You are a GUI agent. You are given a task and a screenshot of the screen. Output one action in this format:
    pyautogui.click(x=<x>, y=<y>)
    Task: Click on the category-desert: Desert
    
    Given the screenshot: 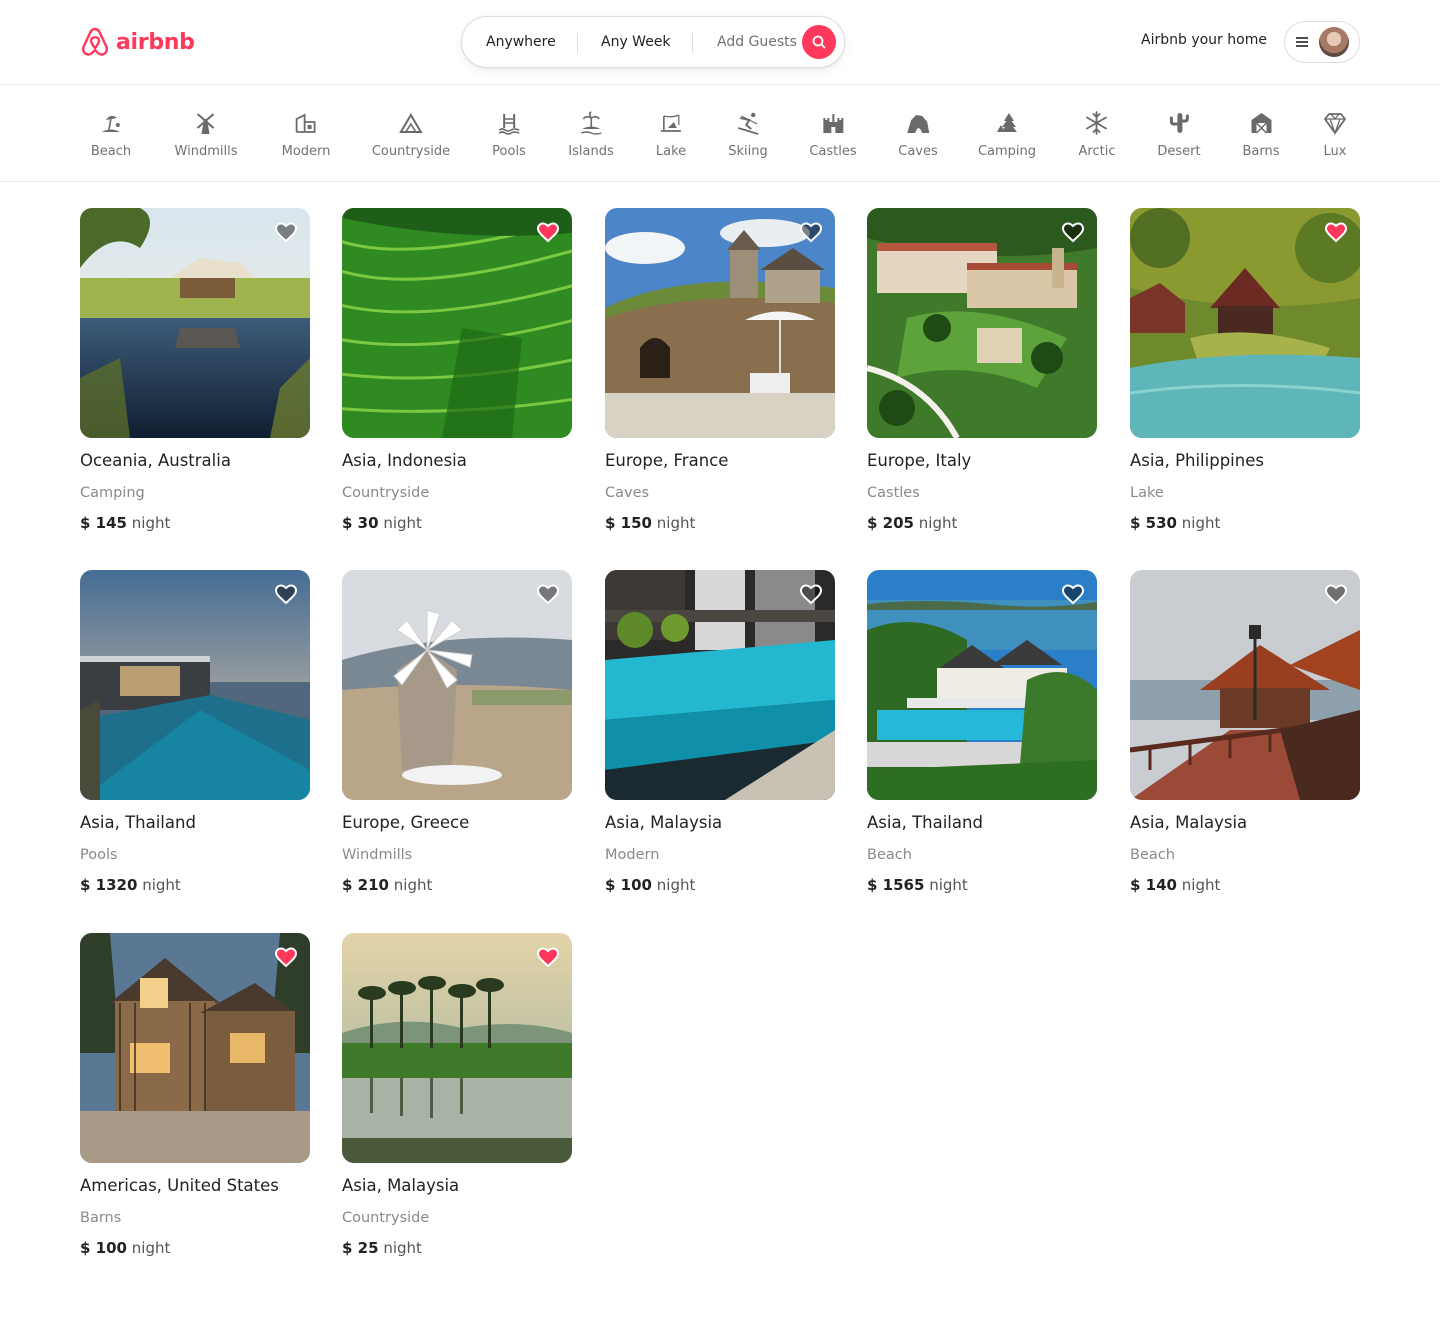 What is the action you would take?
    pyautogui.click(x=1179, y=134)
    